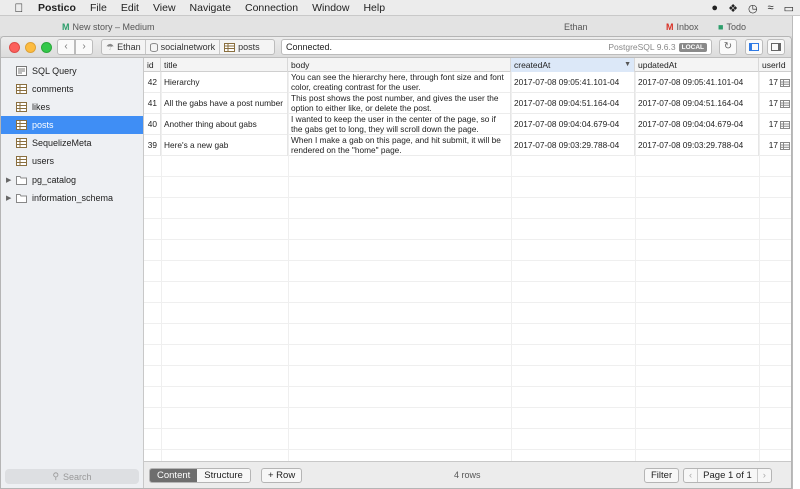  What do you see at coordinates (627, 64) in the screenshot?
I see `sort-descending-icon: ▼` at bounding box center [627, 64].